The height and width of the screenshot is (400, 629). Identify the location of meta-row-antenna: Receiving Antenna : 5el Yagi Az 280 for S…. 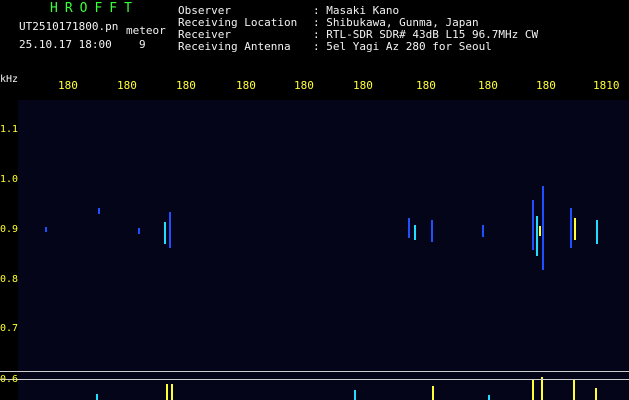
(358, 47).